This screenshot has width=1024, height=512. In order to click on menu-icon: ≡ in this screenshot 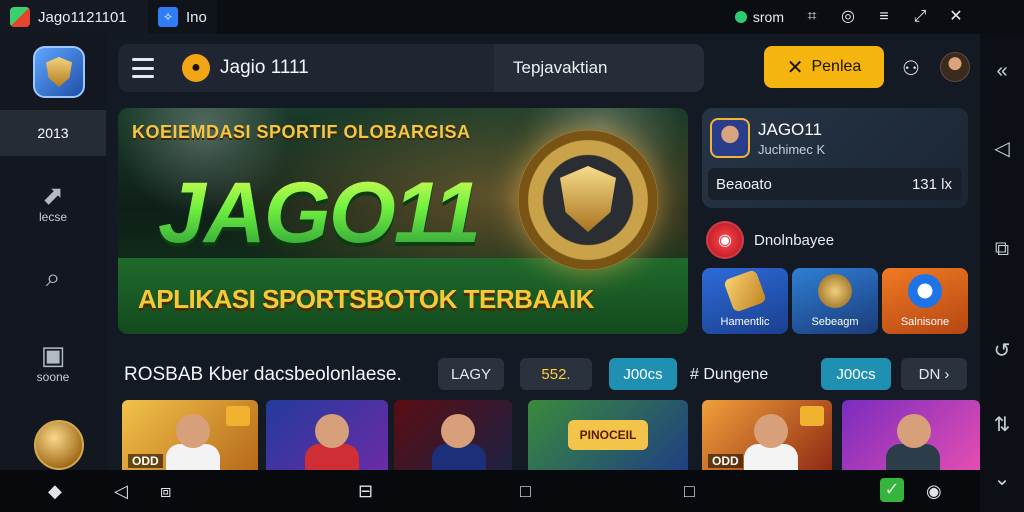, I will do `click(884, 17)`.